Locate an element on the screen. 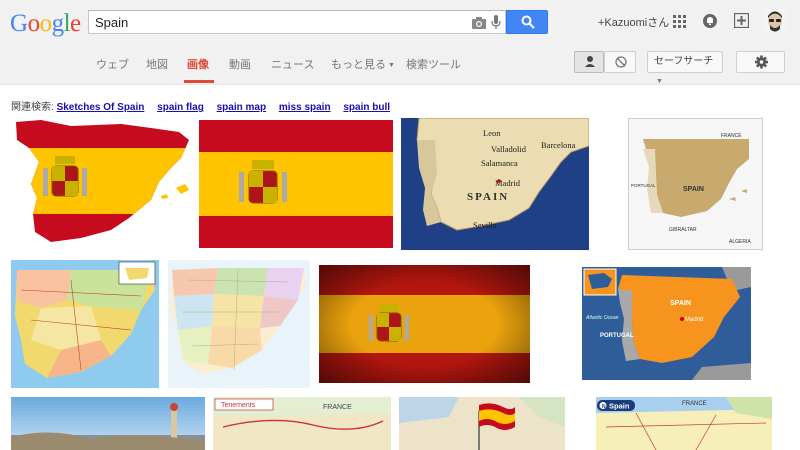  avatar is located at coordinates (775, 21).